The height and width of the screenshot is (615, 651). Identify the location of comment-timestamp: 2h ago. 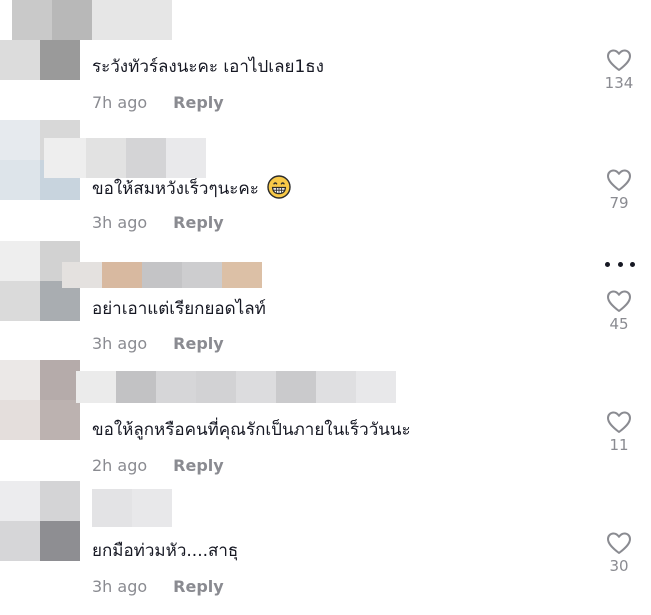
(120, 465).